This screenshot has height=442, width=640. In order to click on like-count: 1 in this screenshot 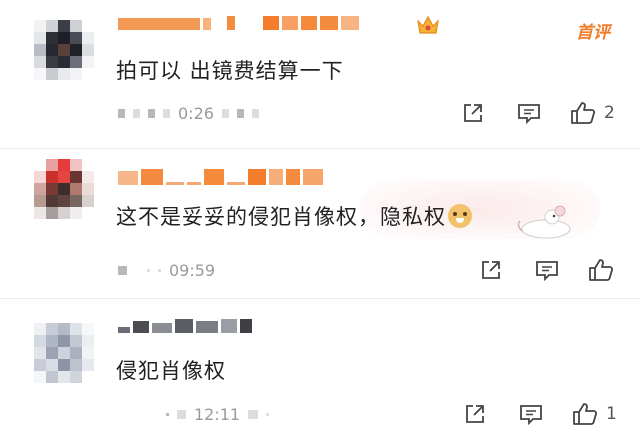, I will do `click(611, 414)`.